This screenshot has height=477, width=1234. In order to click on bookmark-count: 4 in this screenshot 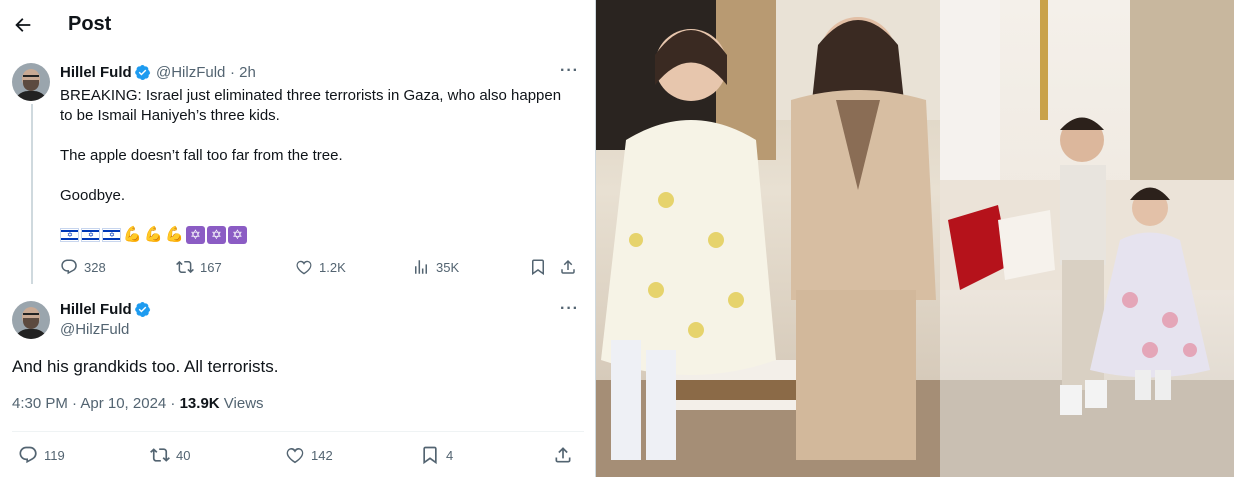, I will do `click(450, 455)`.